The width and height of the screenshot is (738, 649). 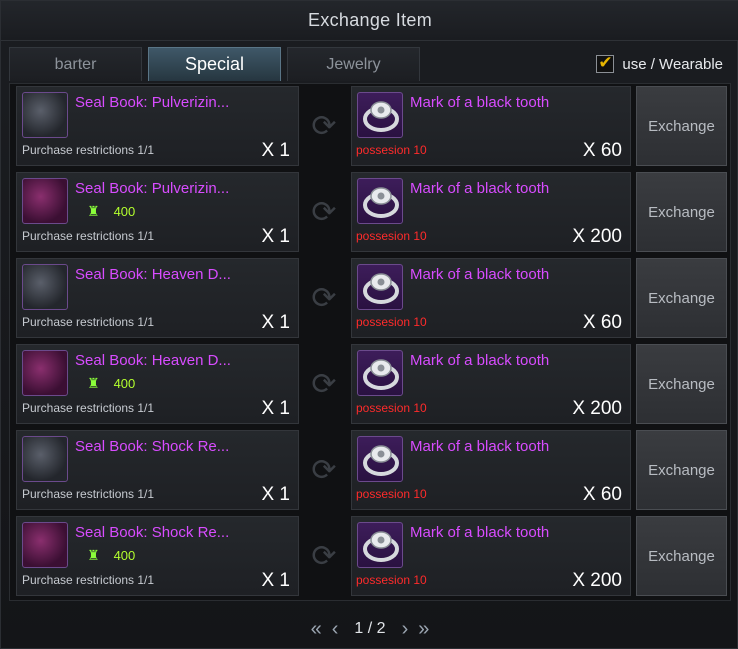 I want to click on wearable-checkbox, so click(x=605, y=63).